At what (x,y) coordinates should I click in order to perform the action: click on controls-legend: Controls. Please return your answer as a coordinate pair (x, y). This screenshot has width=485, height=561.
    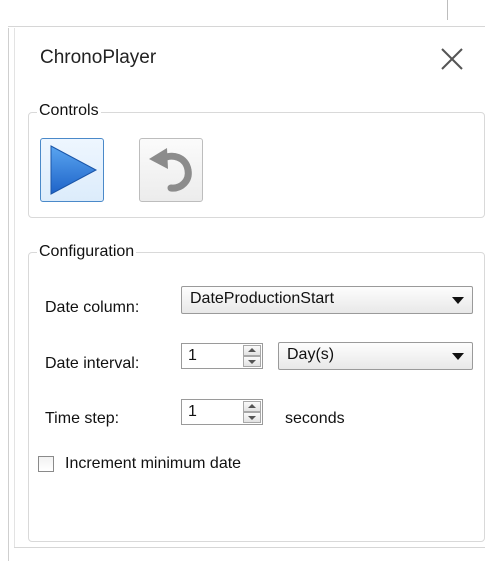
    Looking at the image, I should click on (69, 111).